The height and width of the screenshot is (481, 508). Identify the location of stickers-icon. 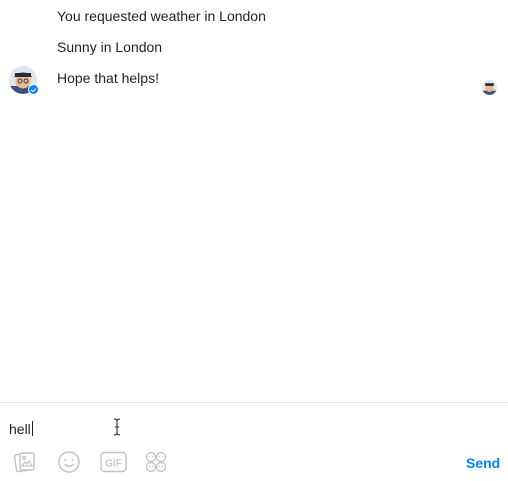
(156, 462).